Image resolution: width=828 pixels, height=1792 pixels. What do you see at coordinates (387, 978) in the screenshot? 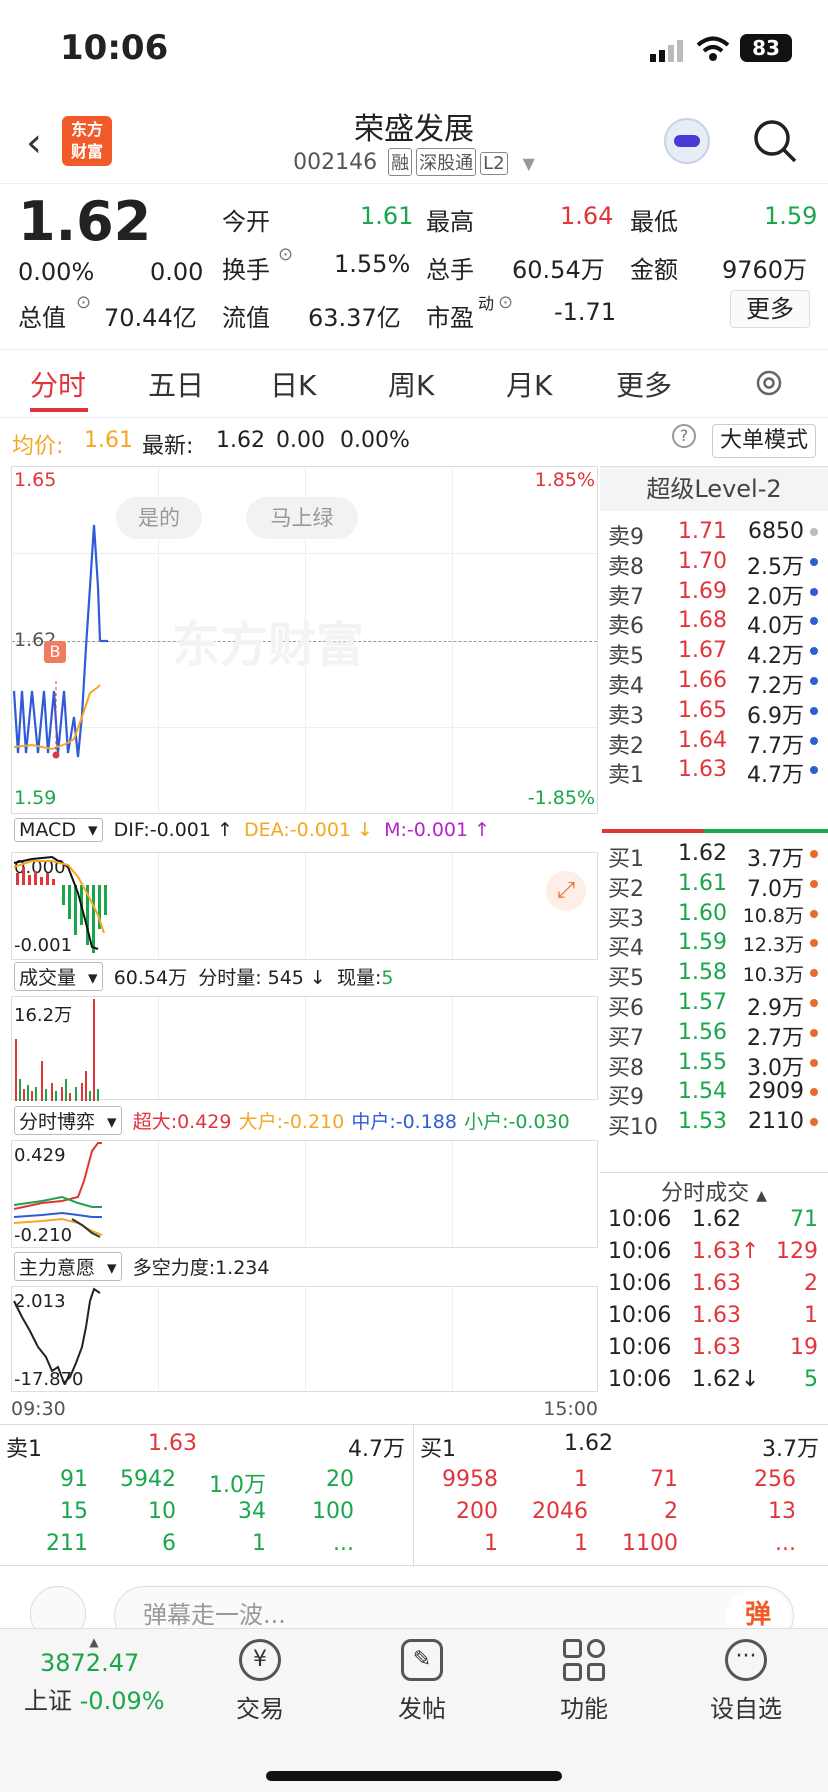
I see `volume-now: 5` at bounding box center [387, 978].